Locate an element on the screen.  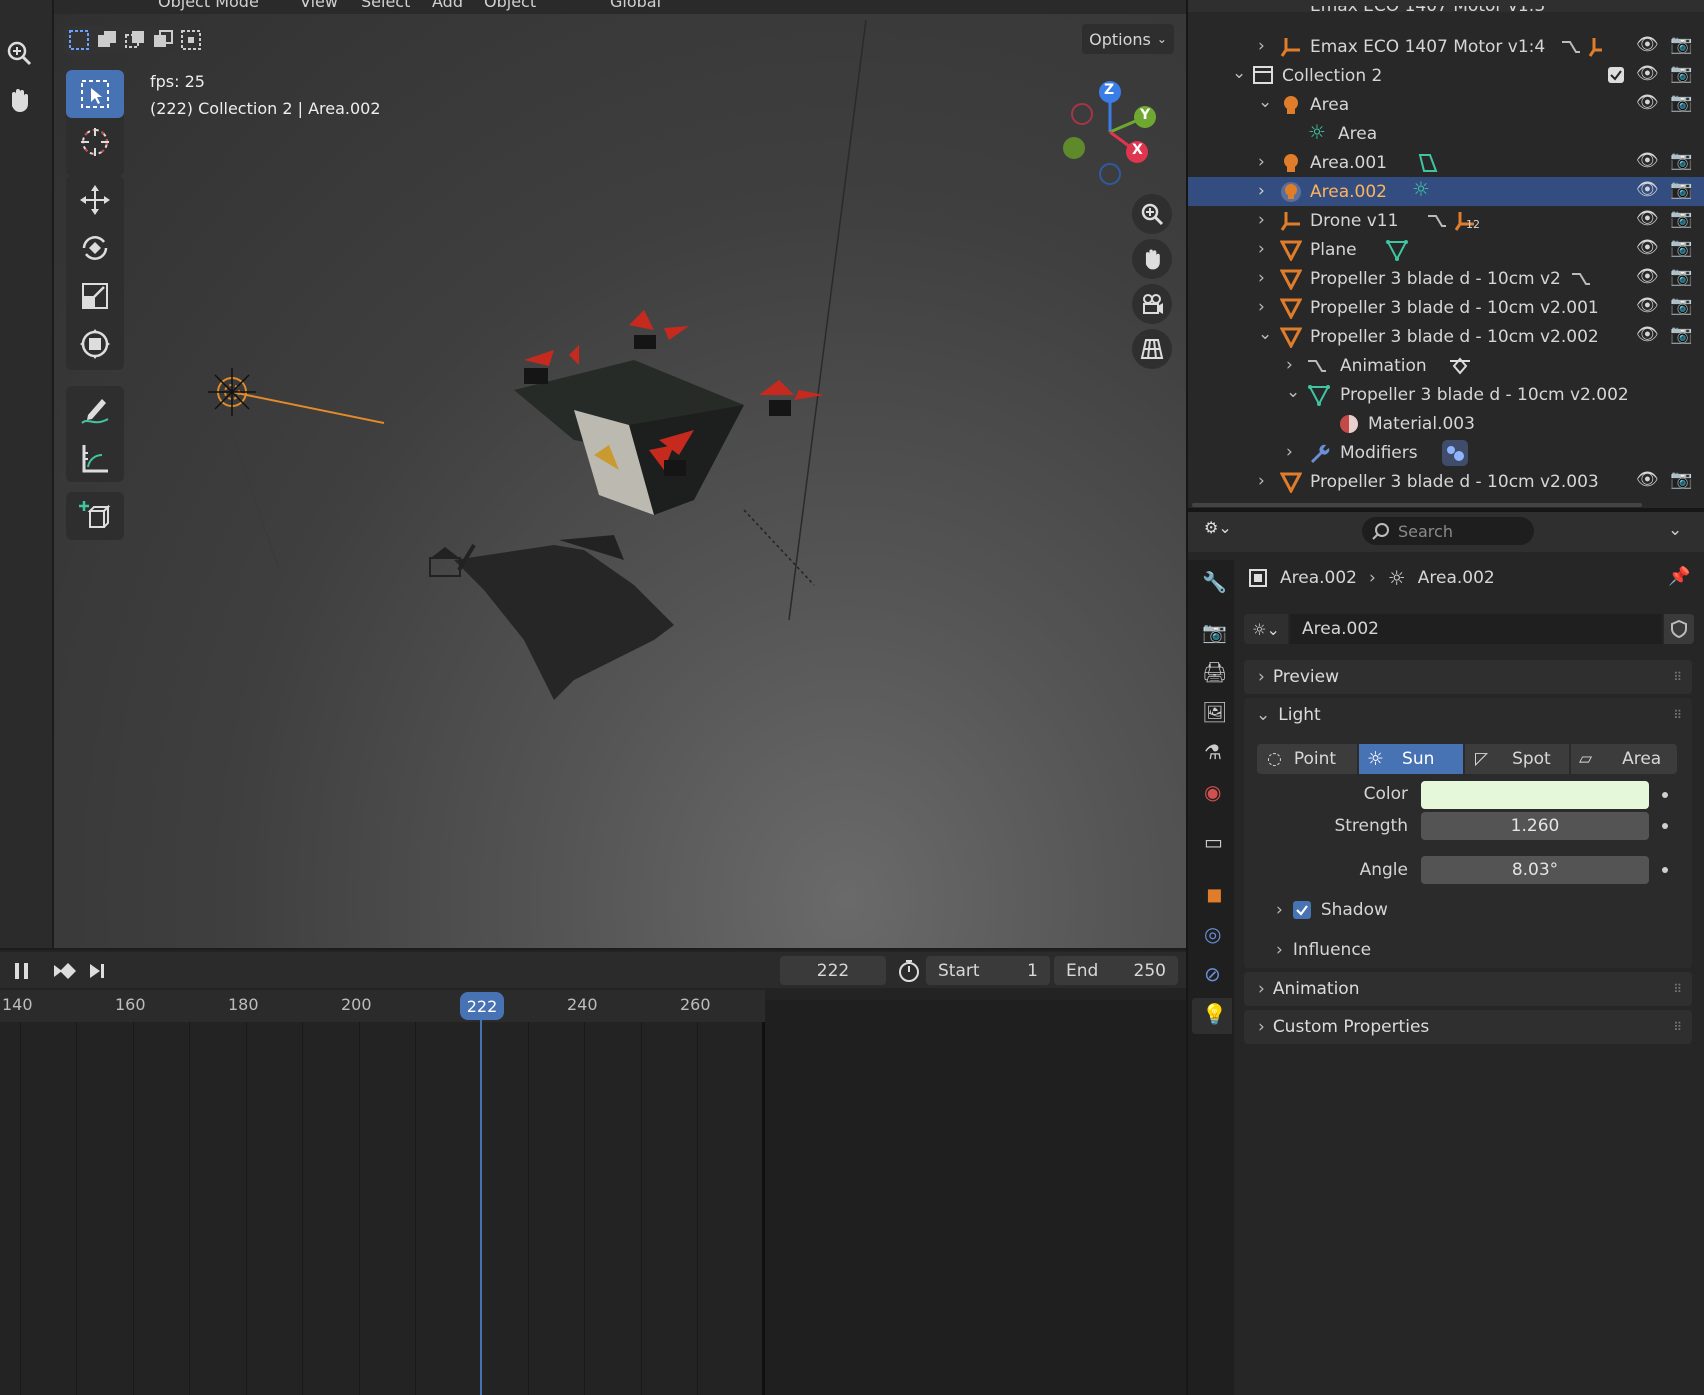
cursor-tool is located at coordinates (95, 142).